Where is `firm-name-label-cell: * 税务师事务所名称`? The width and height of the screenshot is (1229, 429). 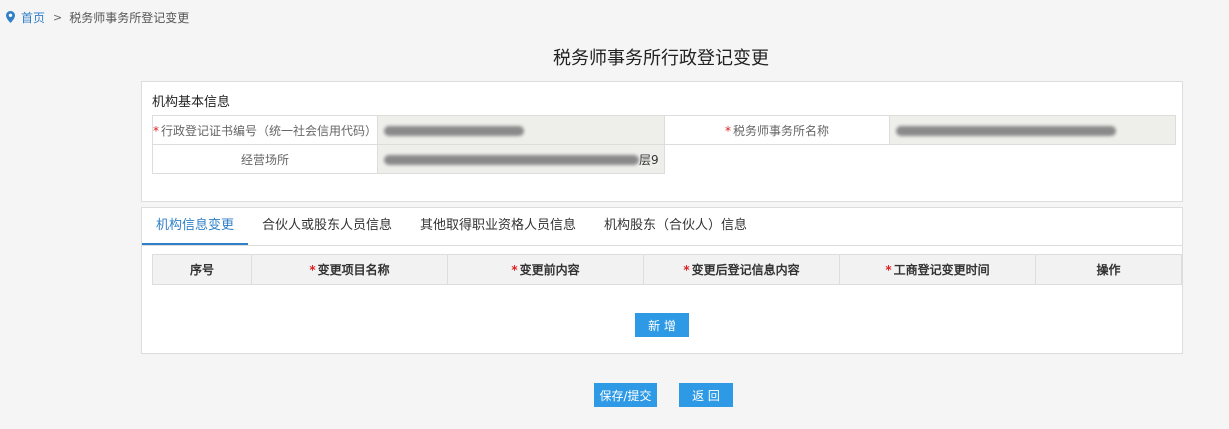
firm-name-label-cell: * 税务师事务所名称 is located at coordinates (777, 130).